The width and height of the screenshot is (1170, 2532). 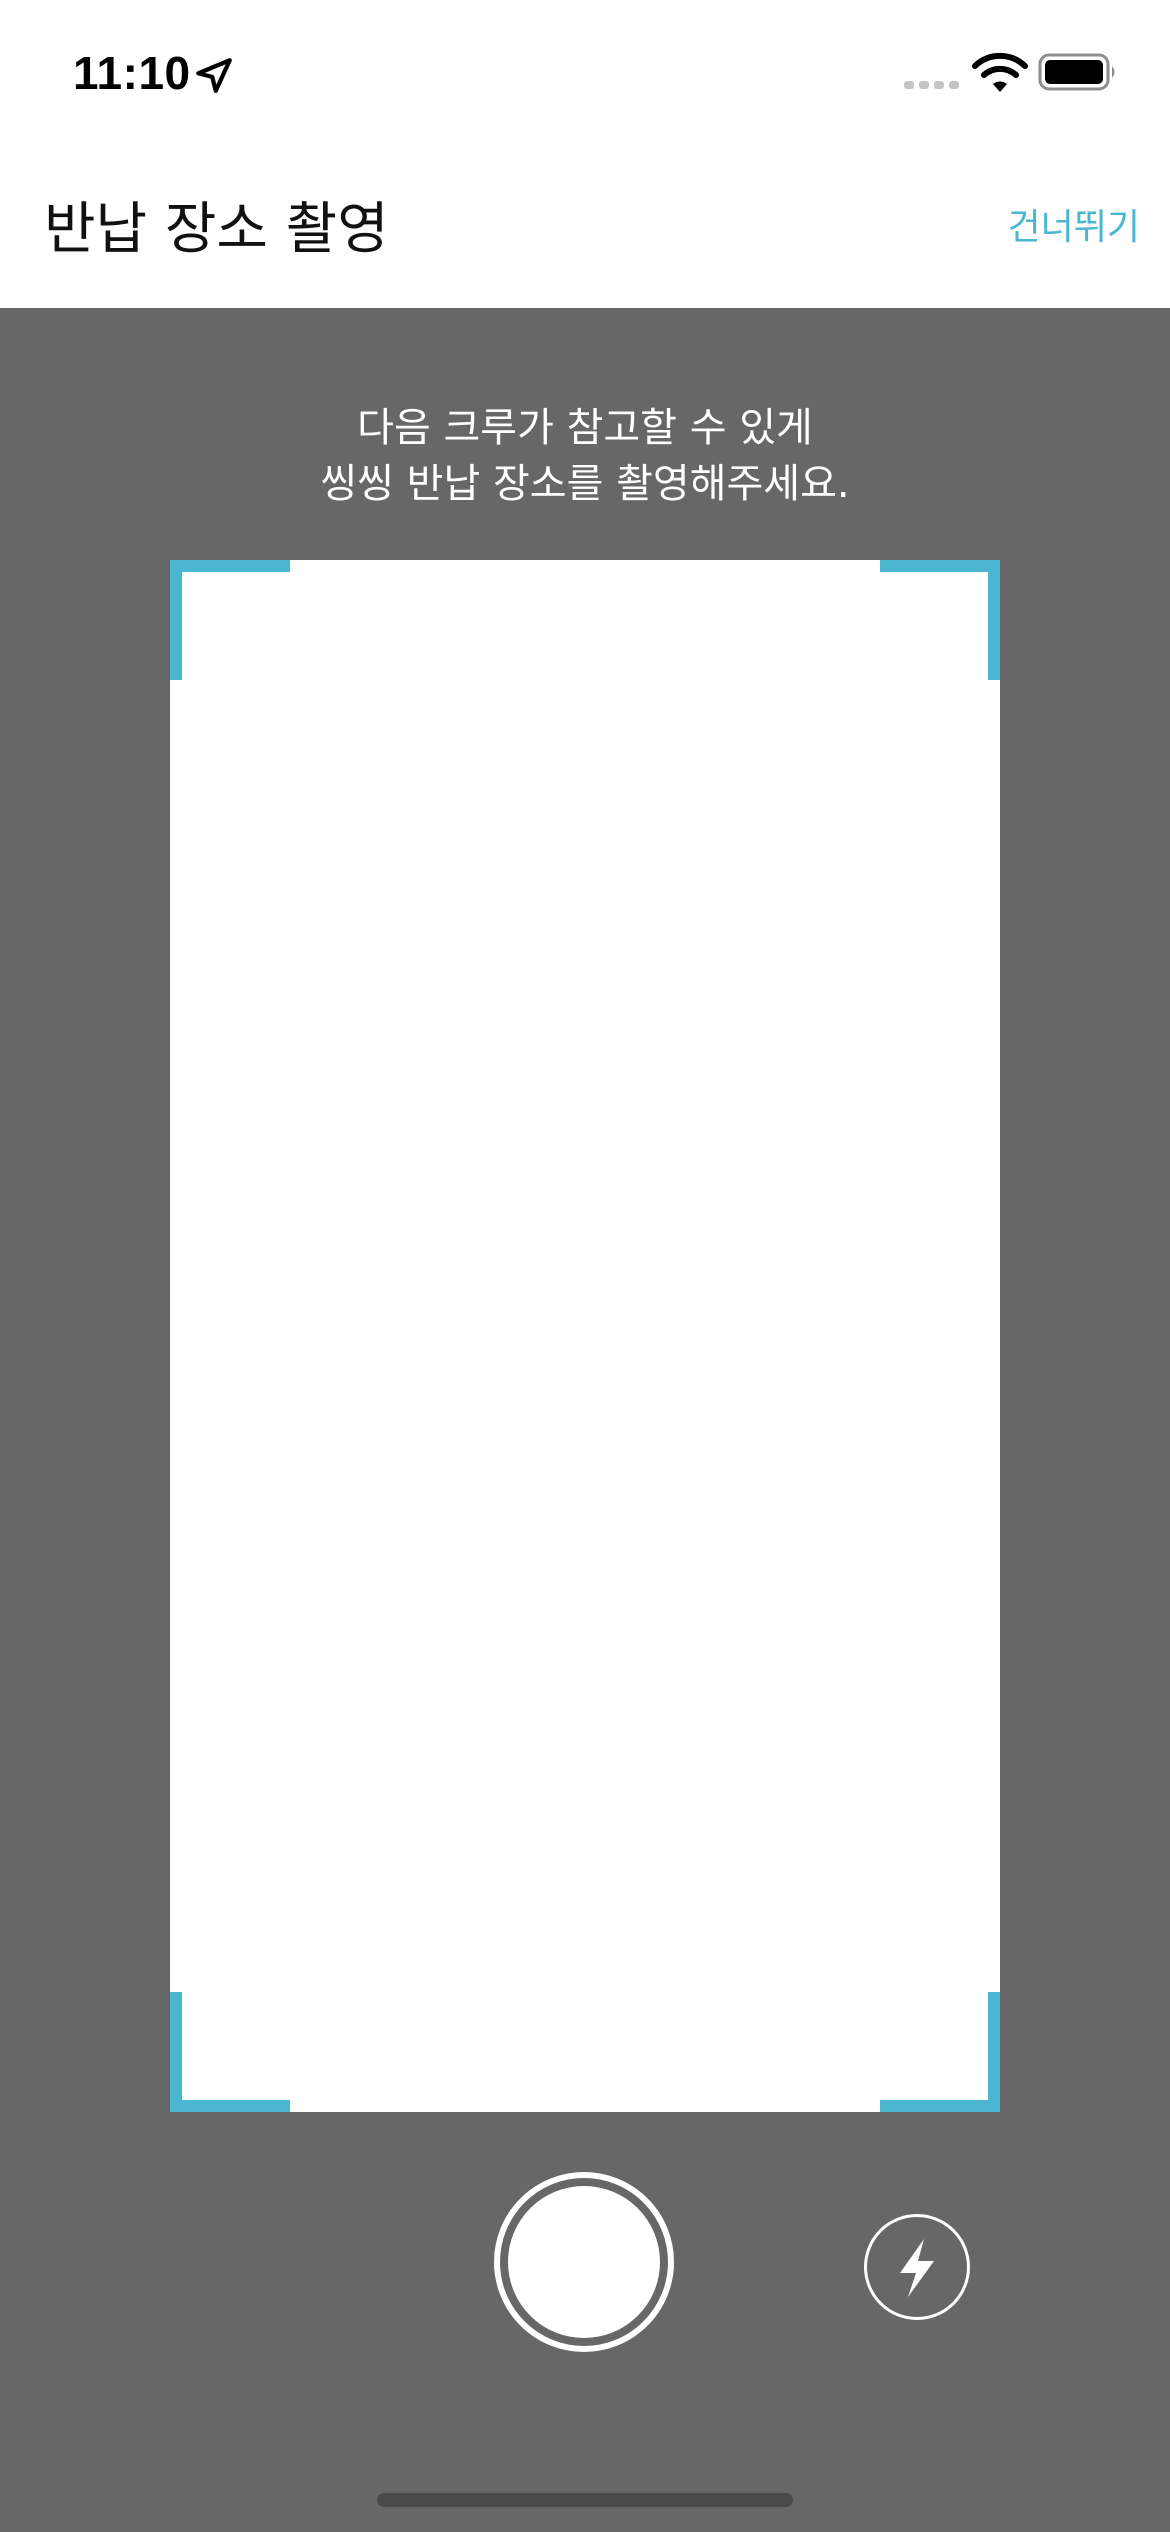 I want to click on home-indicator, so click(x=585, y=2500).